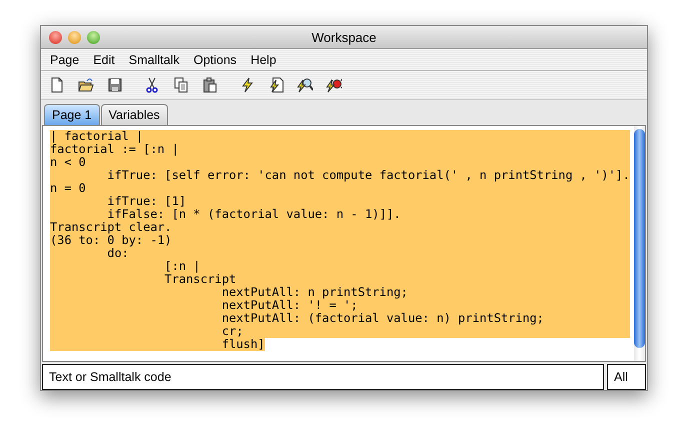 This screenshot has height=443, width=686. Describe the element at coordinates (57, 85) in the screenshot. I see `document-icon` at that location.